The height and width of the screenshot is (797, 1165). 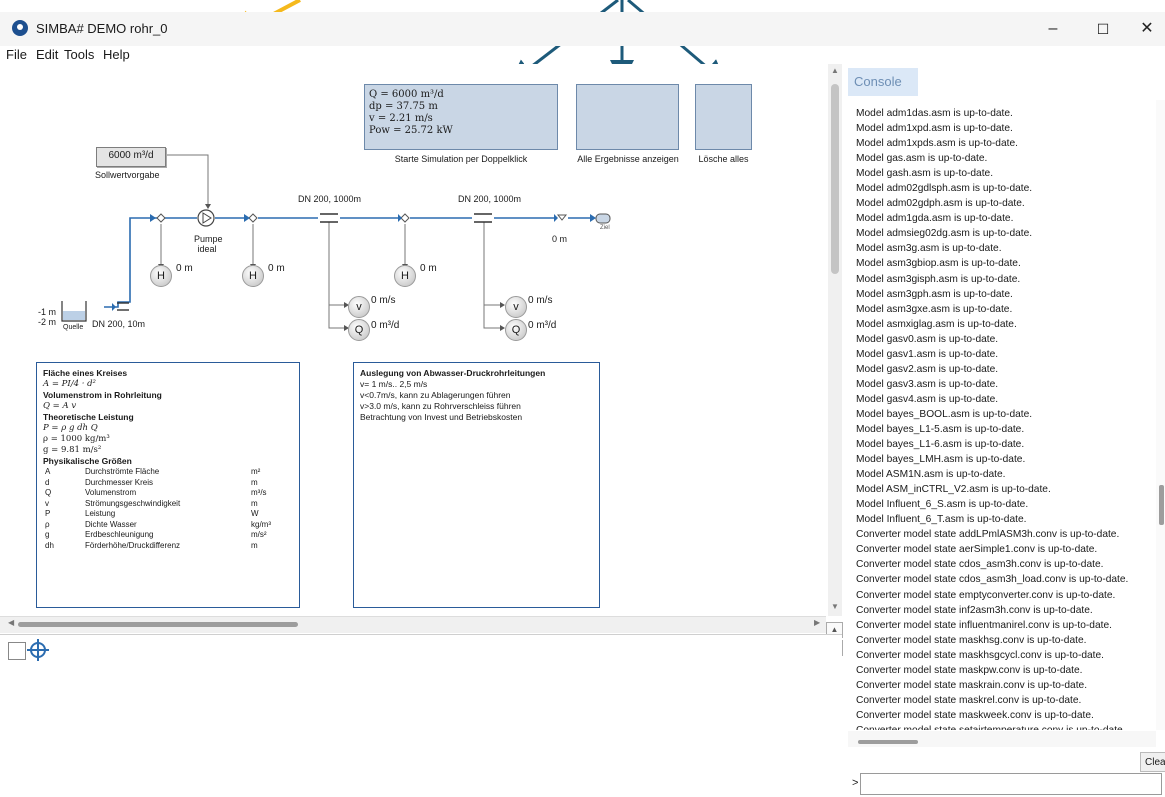 What do you see at coordinates (168, 504) in the screenshot?
I see `table-row: v Strömungsgeschwindigkeit m` at bounding box center [168, 504].